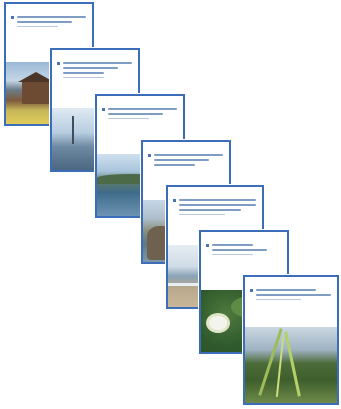 The width and height of the screenshot is (341, 409). I want to click on cover-photo-reeds, so click(291, 365).